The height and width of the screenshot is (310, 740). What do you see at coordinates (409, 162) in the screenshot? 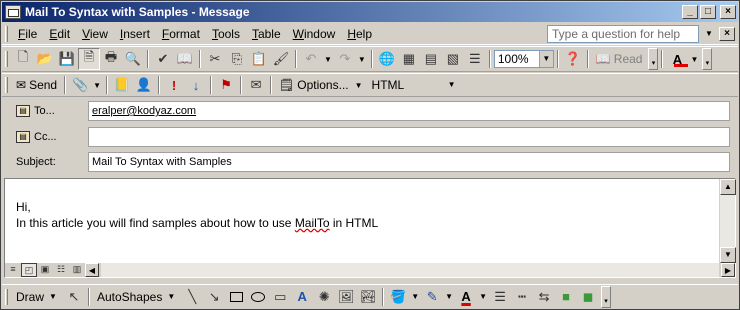
I see `subject-field: Mail To Syntax with Samples` at bounding box center [409, 162].